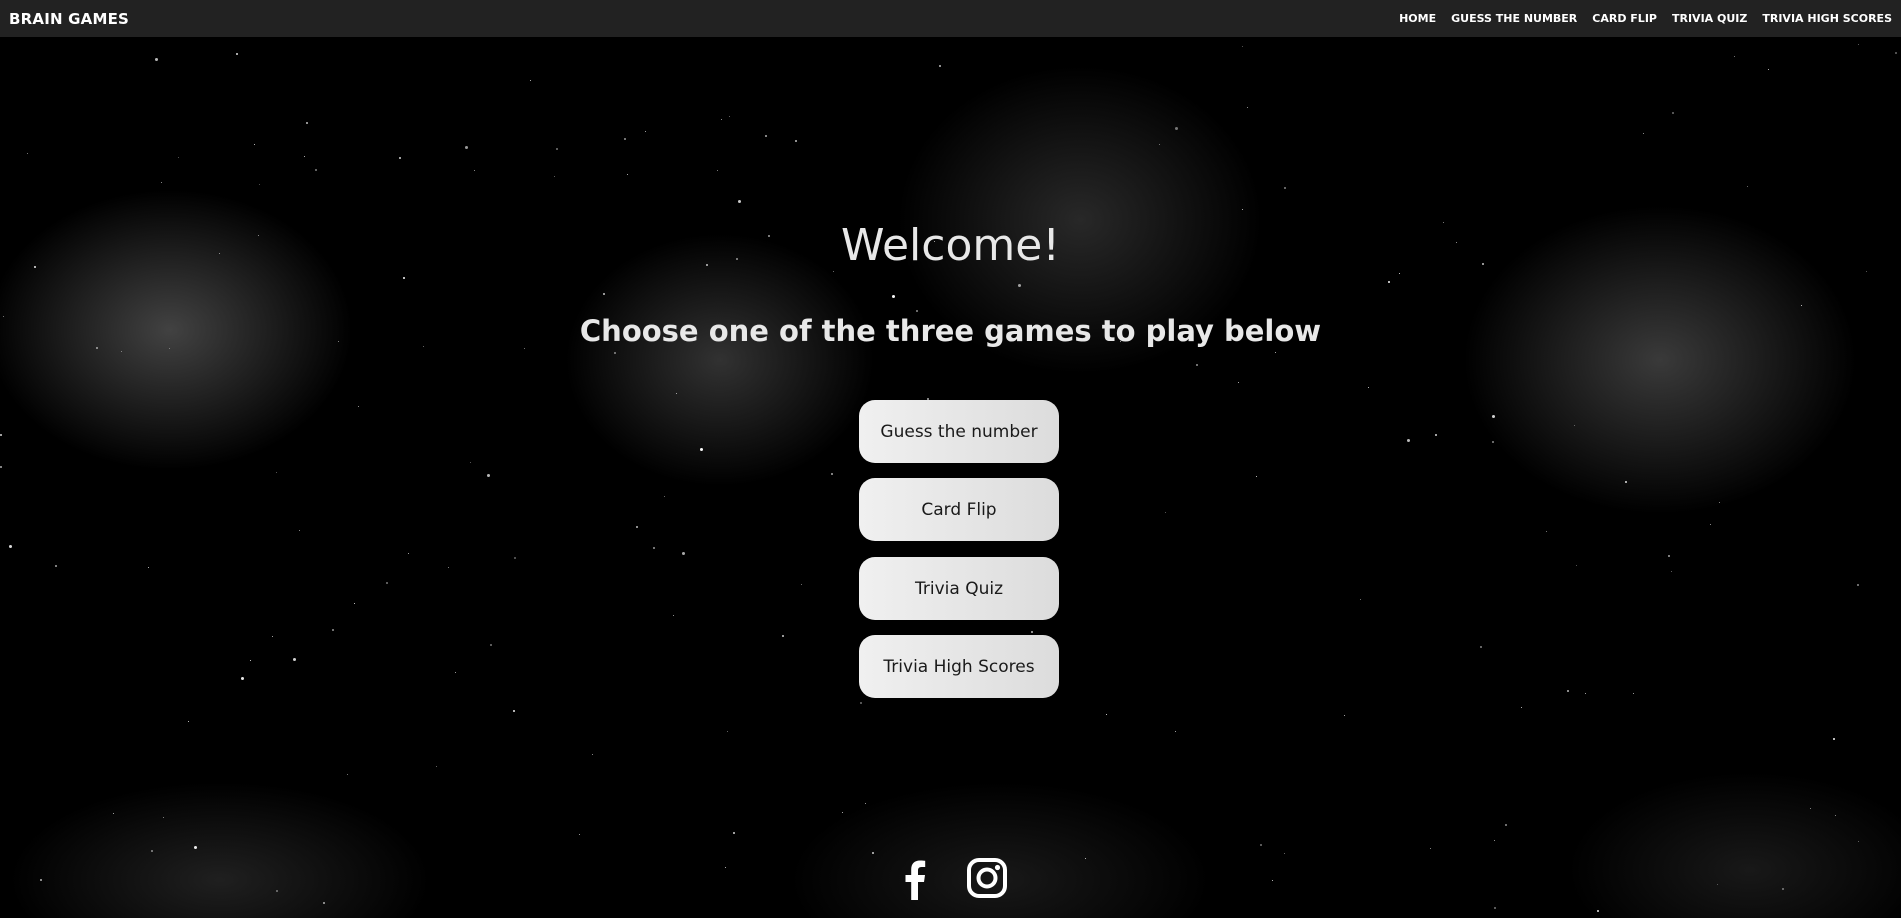  Describe the element at coordinates (1827, 18) in the screenshot. I see `nav-link-trivia-high-scores: TRIVIA HIGH SCORES` at that location.